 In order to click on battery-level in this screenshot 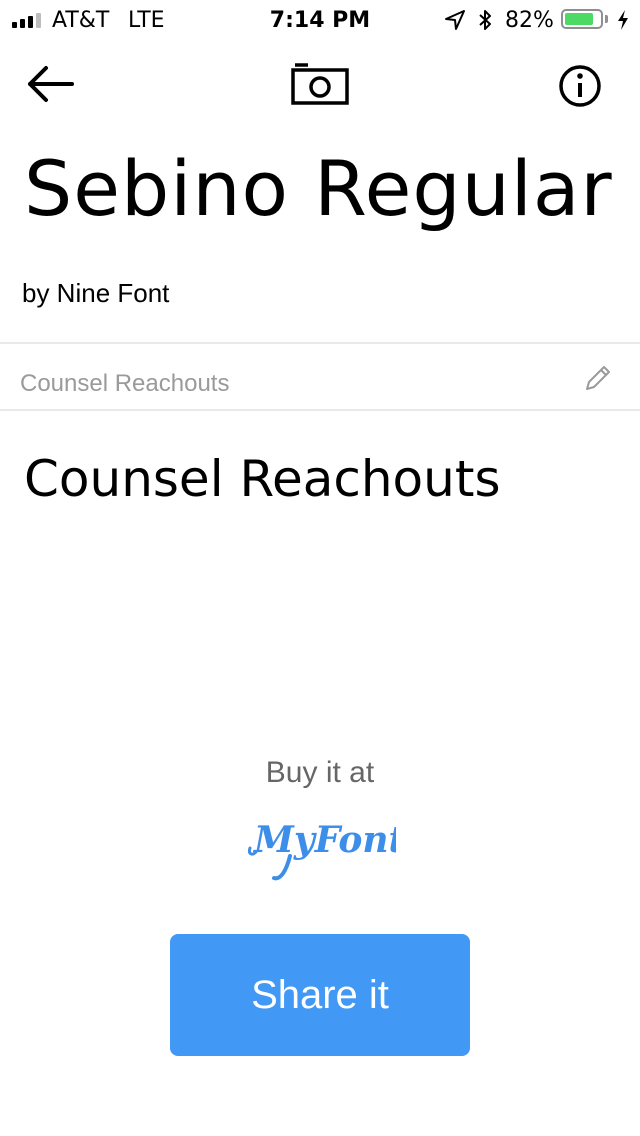, I will do `click(579, 19)`.